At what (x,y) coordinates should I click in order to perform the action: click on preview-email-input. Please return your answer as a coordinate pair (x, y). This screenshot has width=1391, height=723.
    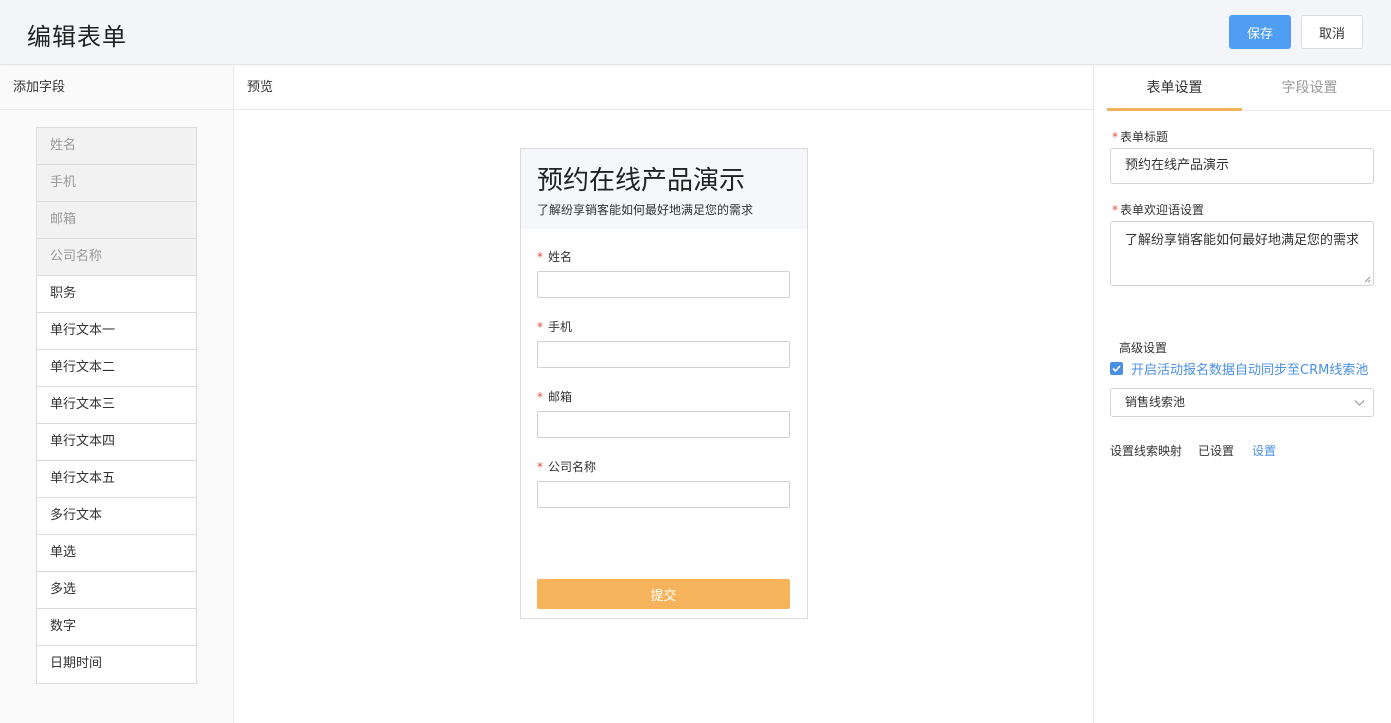
    Looking at the image, I should click on (663, 424).